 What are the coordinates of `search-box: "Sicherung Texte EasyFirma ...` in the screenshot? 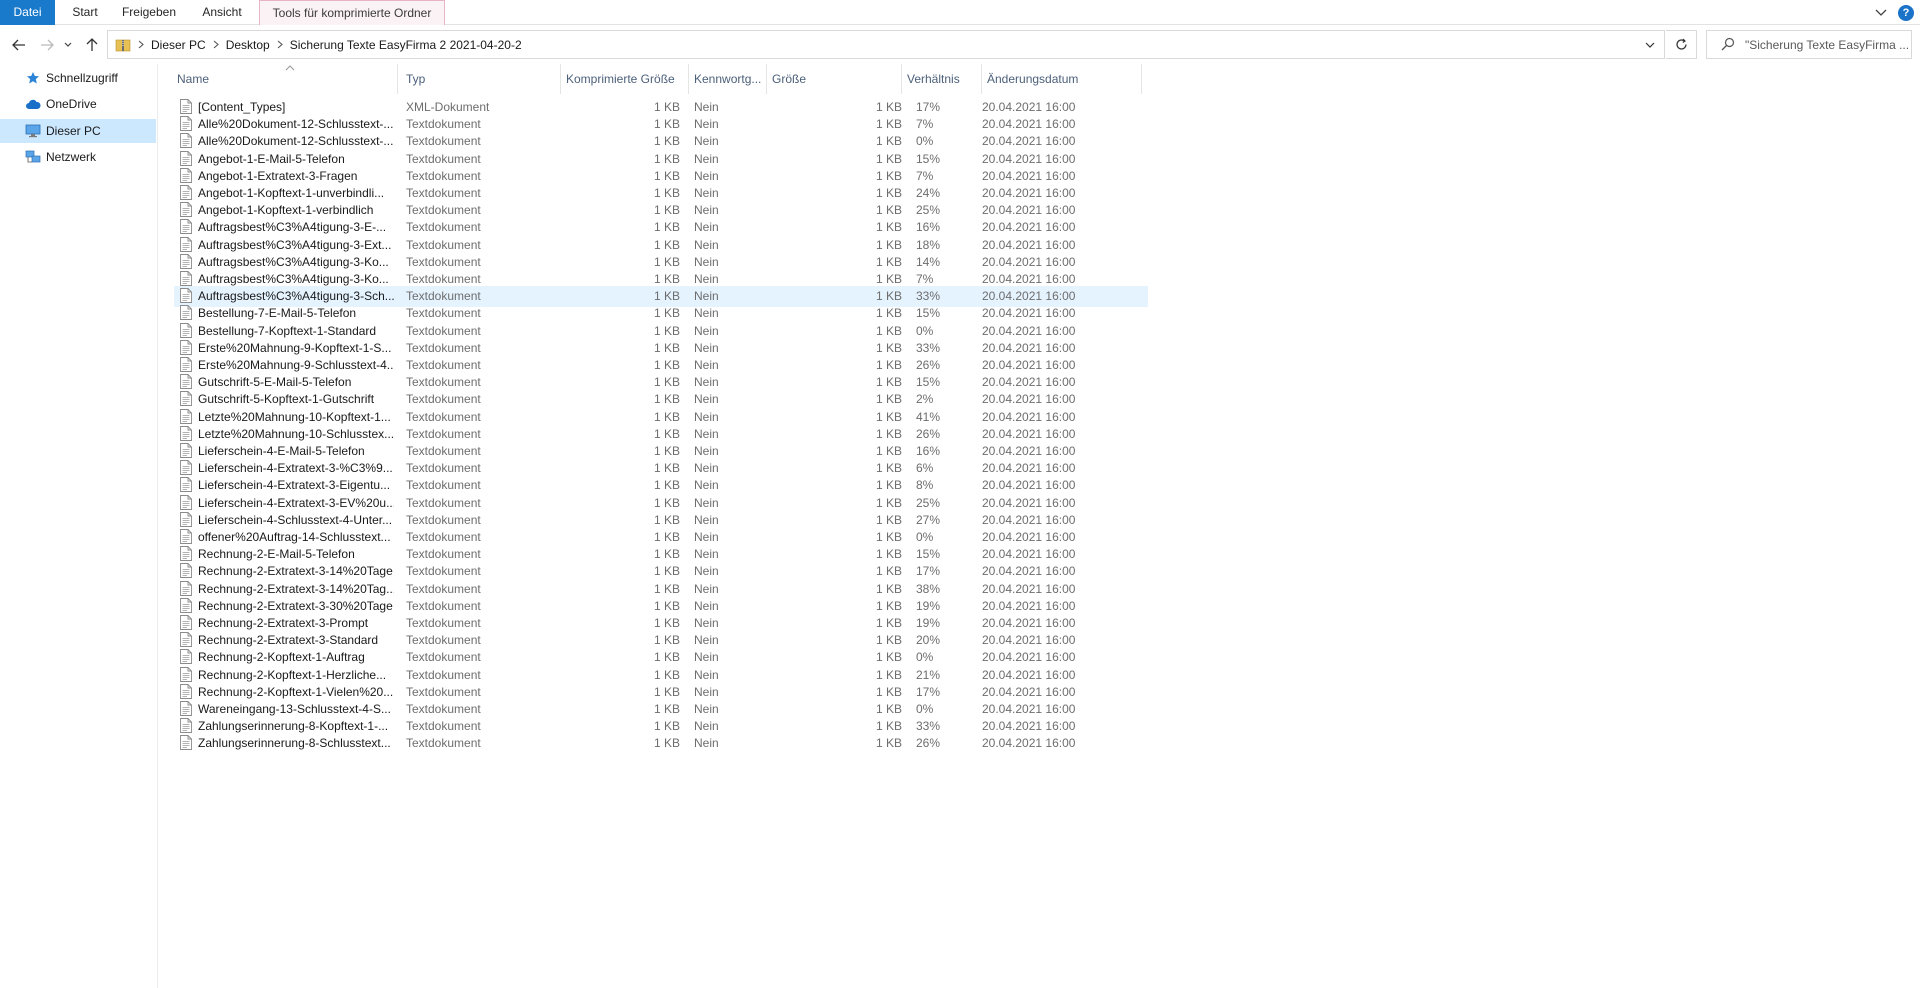 It's located at (1809, 44).